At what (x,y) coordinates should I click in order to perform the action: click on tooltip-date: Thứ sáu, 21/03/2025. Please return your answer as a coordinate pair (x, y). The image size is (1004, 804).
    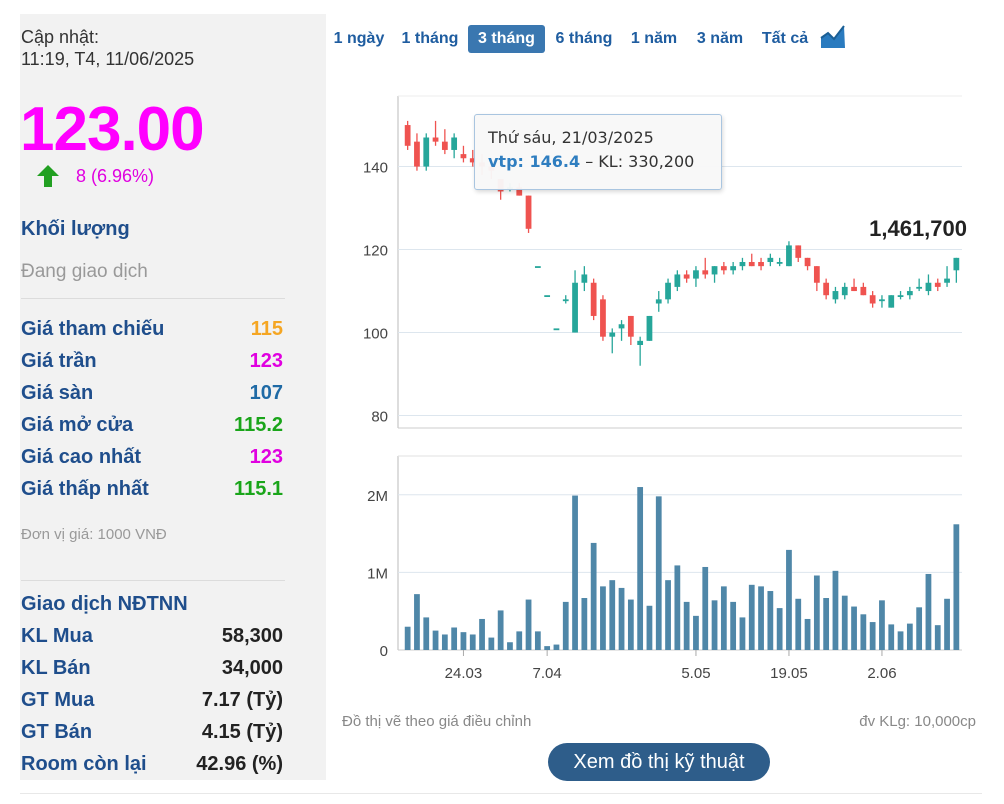
    Looking at the image, I should click on (571, 137).